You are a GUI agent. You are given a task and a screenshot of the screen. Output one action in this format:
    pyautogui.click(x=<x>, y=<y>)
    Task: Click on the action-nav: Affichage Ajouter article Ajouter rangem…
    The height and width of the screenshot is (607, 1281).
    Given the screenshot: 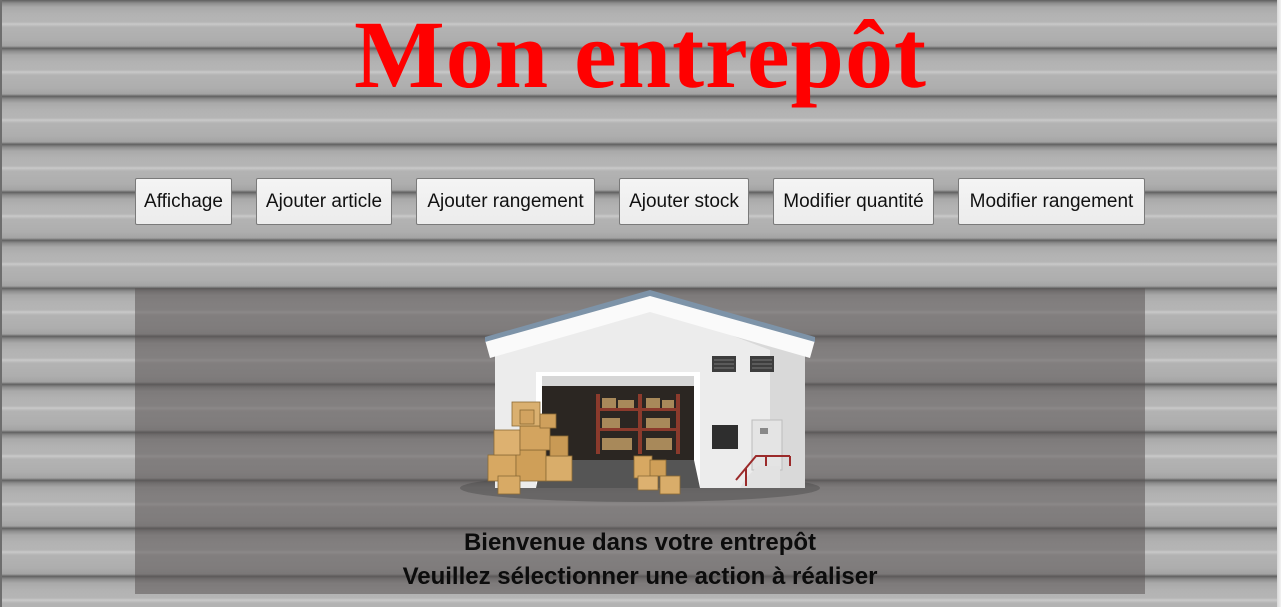 What is the action you would take?
    pyautogui.click(x=640, y=201)
    